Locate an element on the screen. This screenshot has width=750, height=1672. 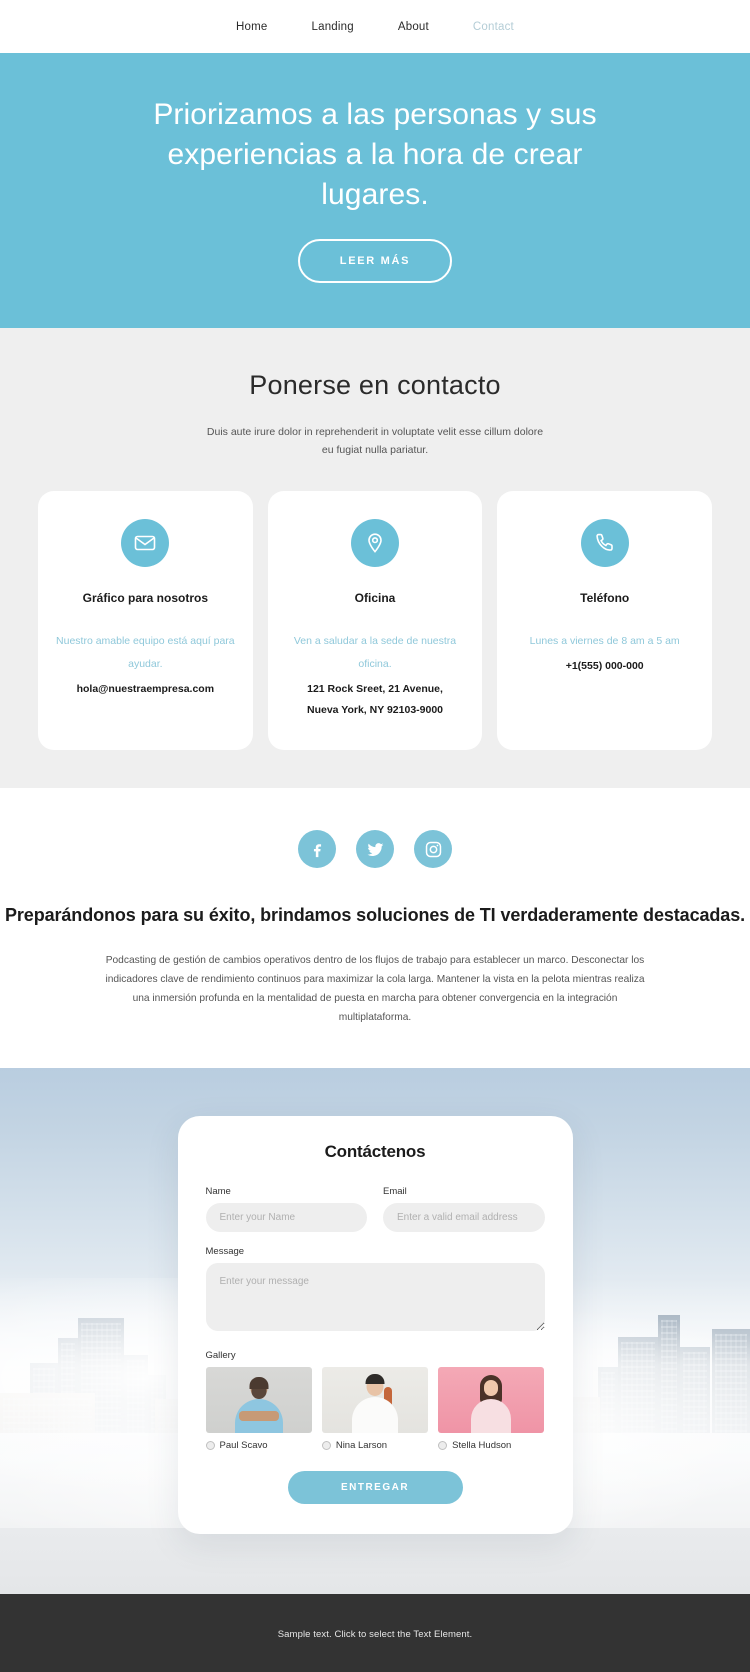
gallery-name: Nina Larson is located at coordinates (361, 1445).